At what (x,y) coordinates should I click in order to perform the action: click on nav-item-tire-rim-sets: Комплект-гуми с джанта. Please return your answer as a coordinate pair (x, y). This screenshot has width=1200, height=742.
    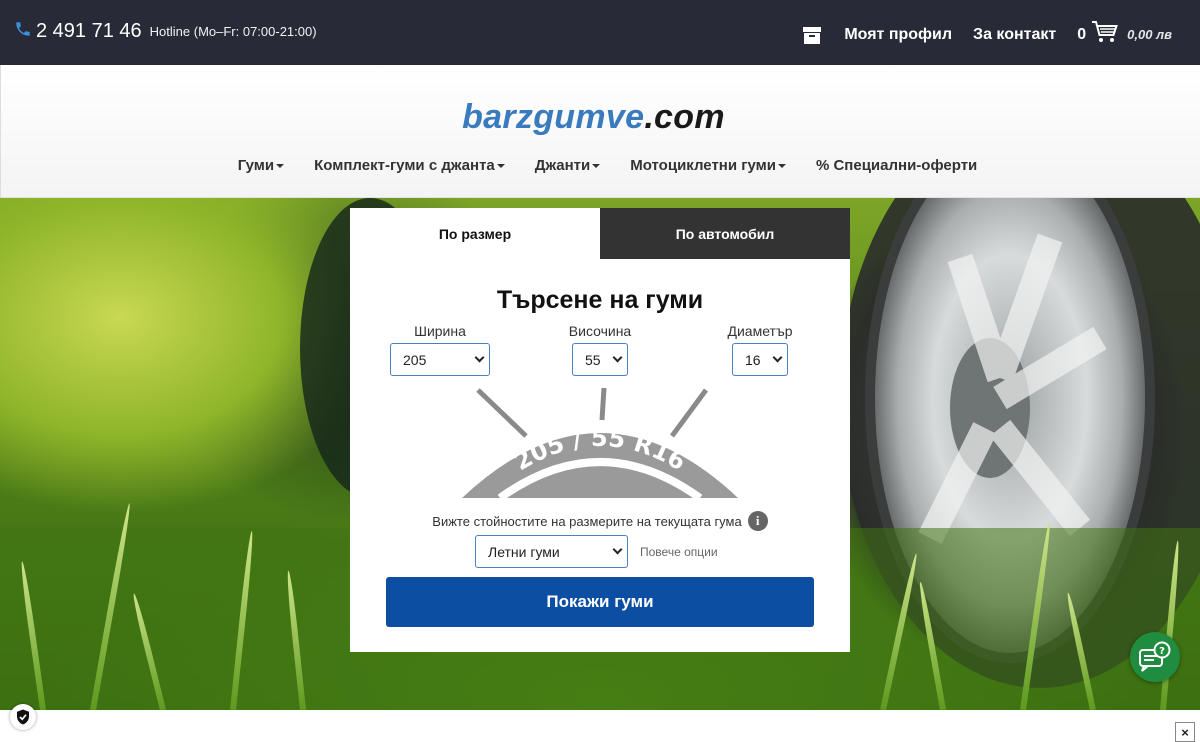
    Looking at the image, I should click on (409, 165).